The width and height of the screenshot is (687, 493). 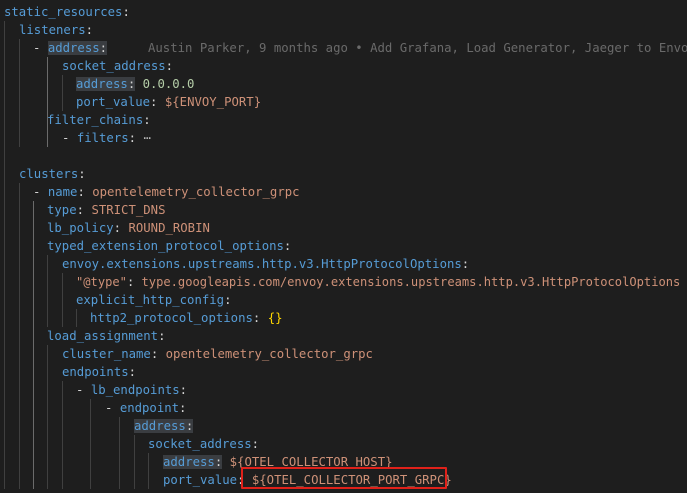 I want to click on yaml-key: name, so click(x=62, y=192).